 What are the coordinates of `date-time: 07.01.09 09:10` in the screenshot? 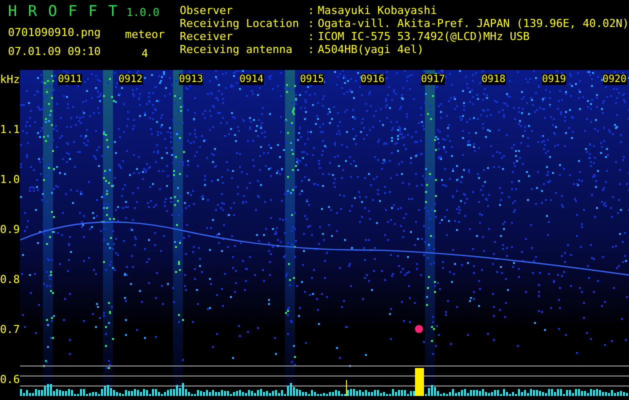 It's located at (55, 51).